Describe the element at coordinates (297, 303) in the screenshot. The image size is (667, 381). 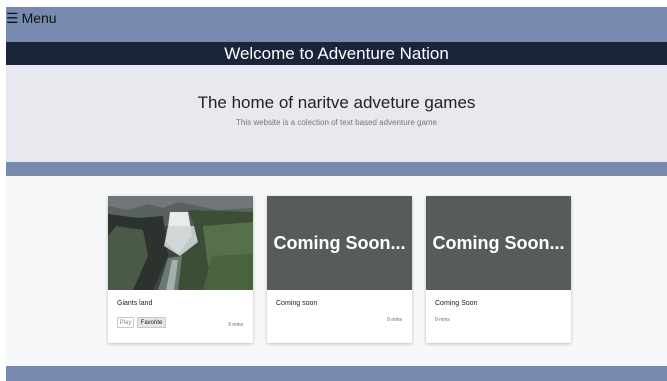
I see `game-title: Coming soon` at that location.